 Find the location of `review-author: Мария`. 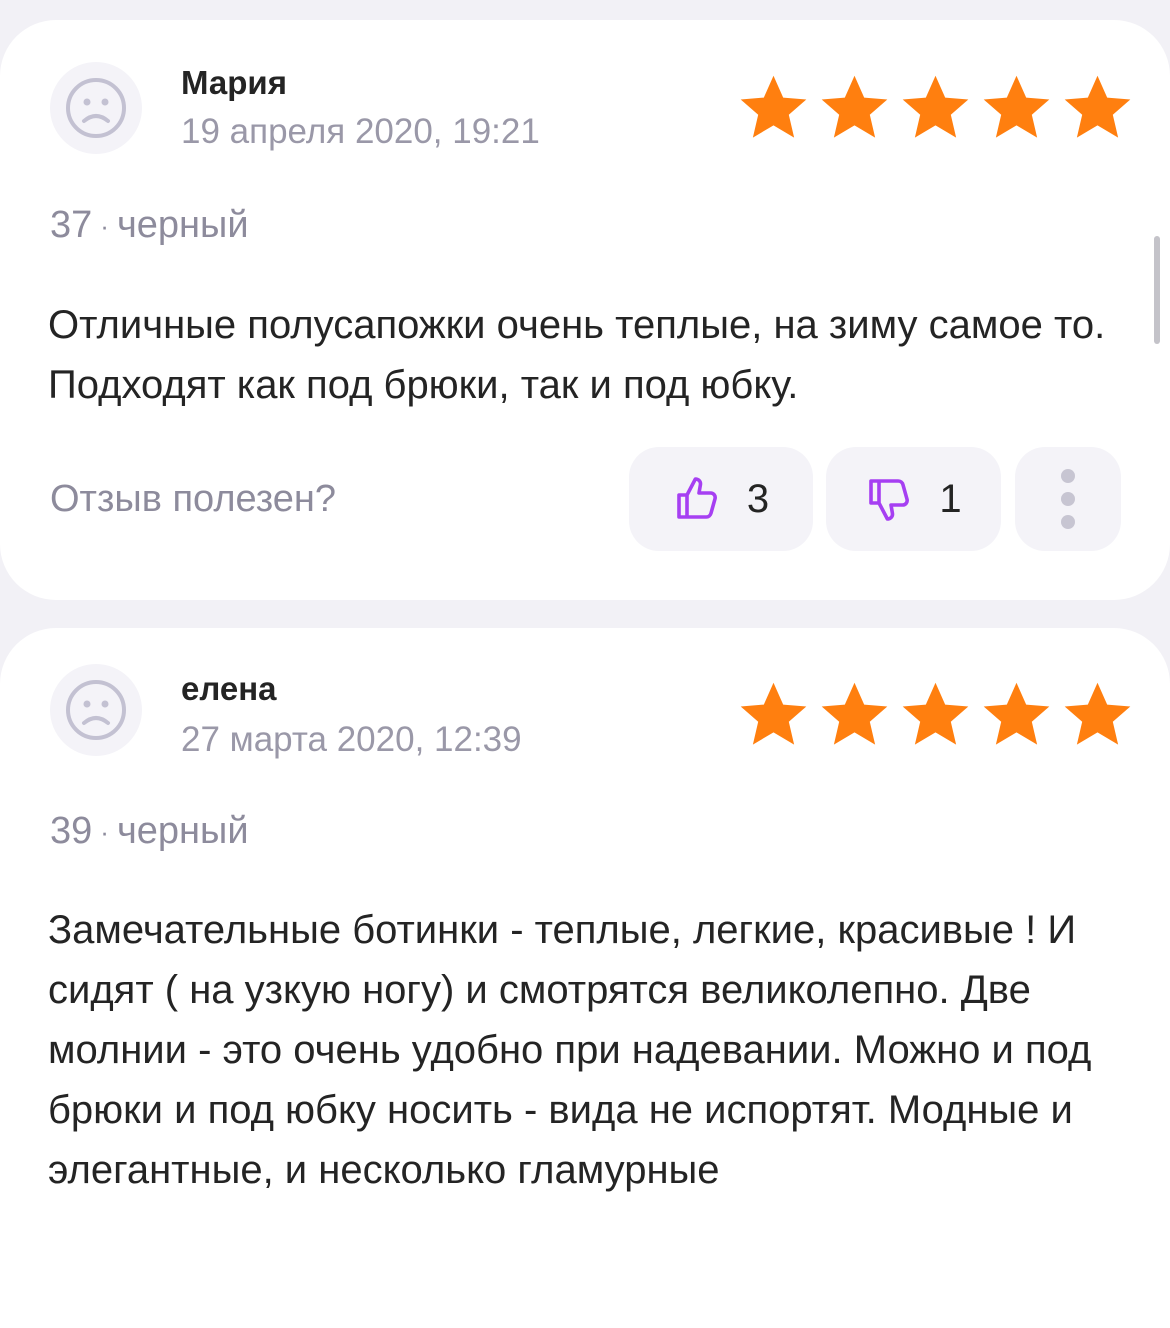

review-author: Мария is located at coordinates (234, 82).